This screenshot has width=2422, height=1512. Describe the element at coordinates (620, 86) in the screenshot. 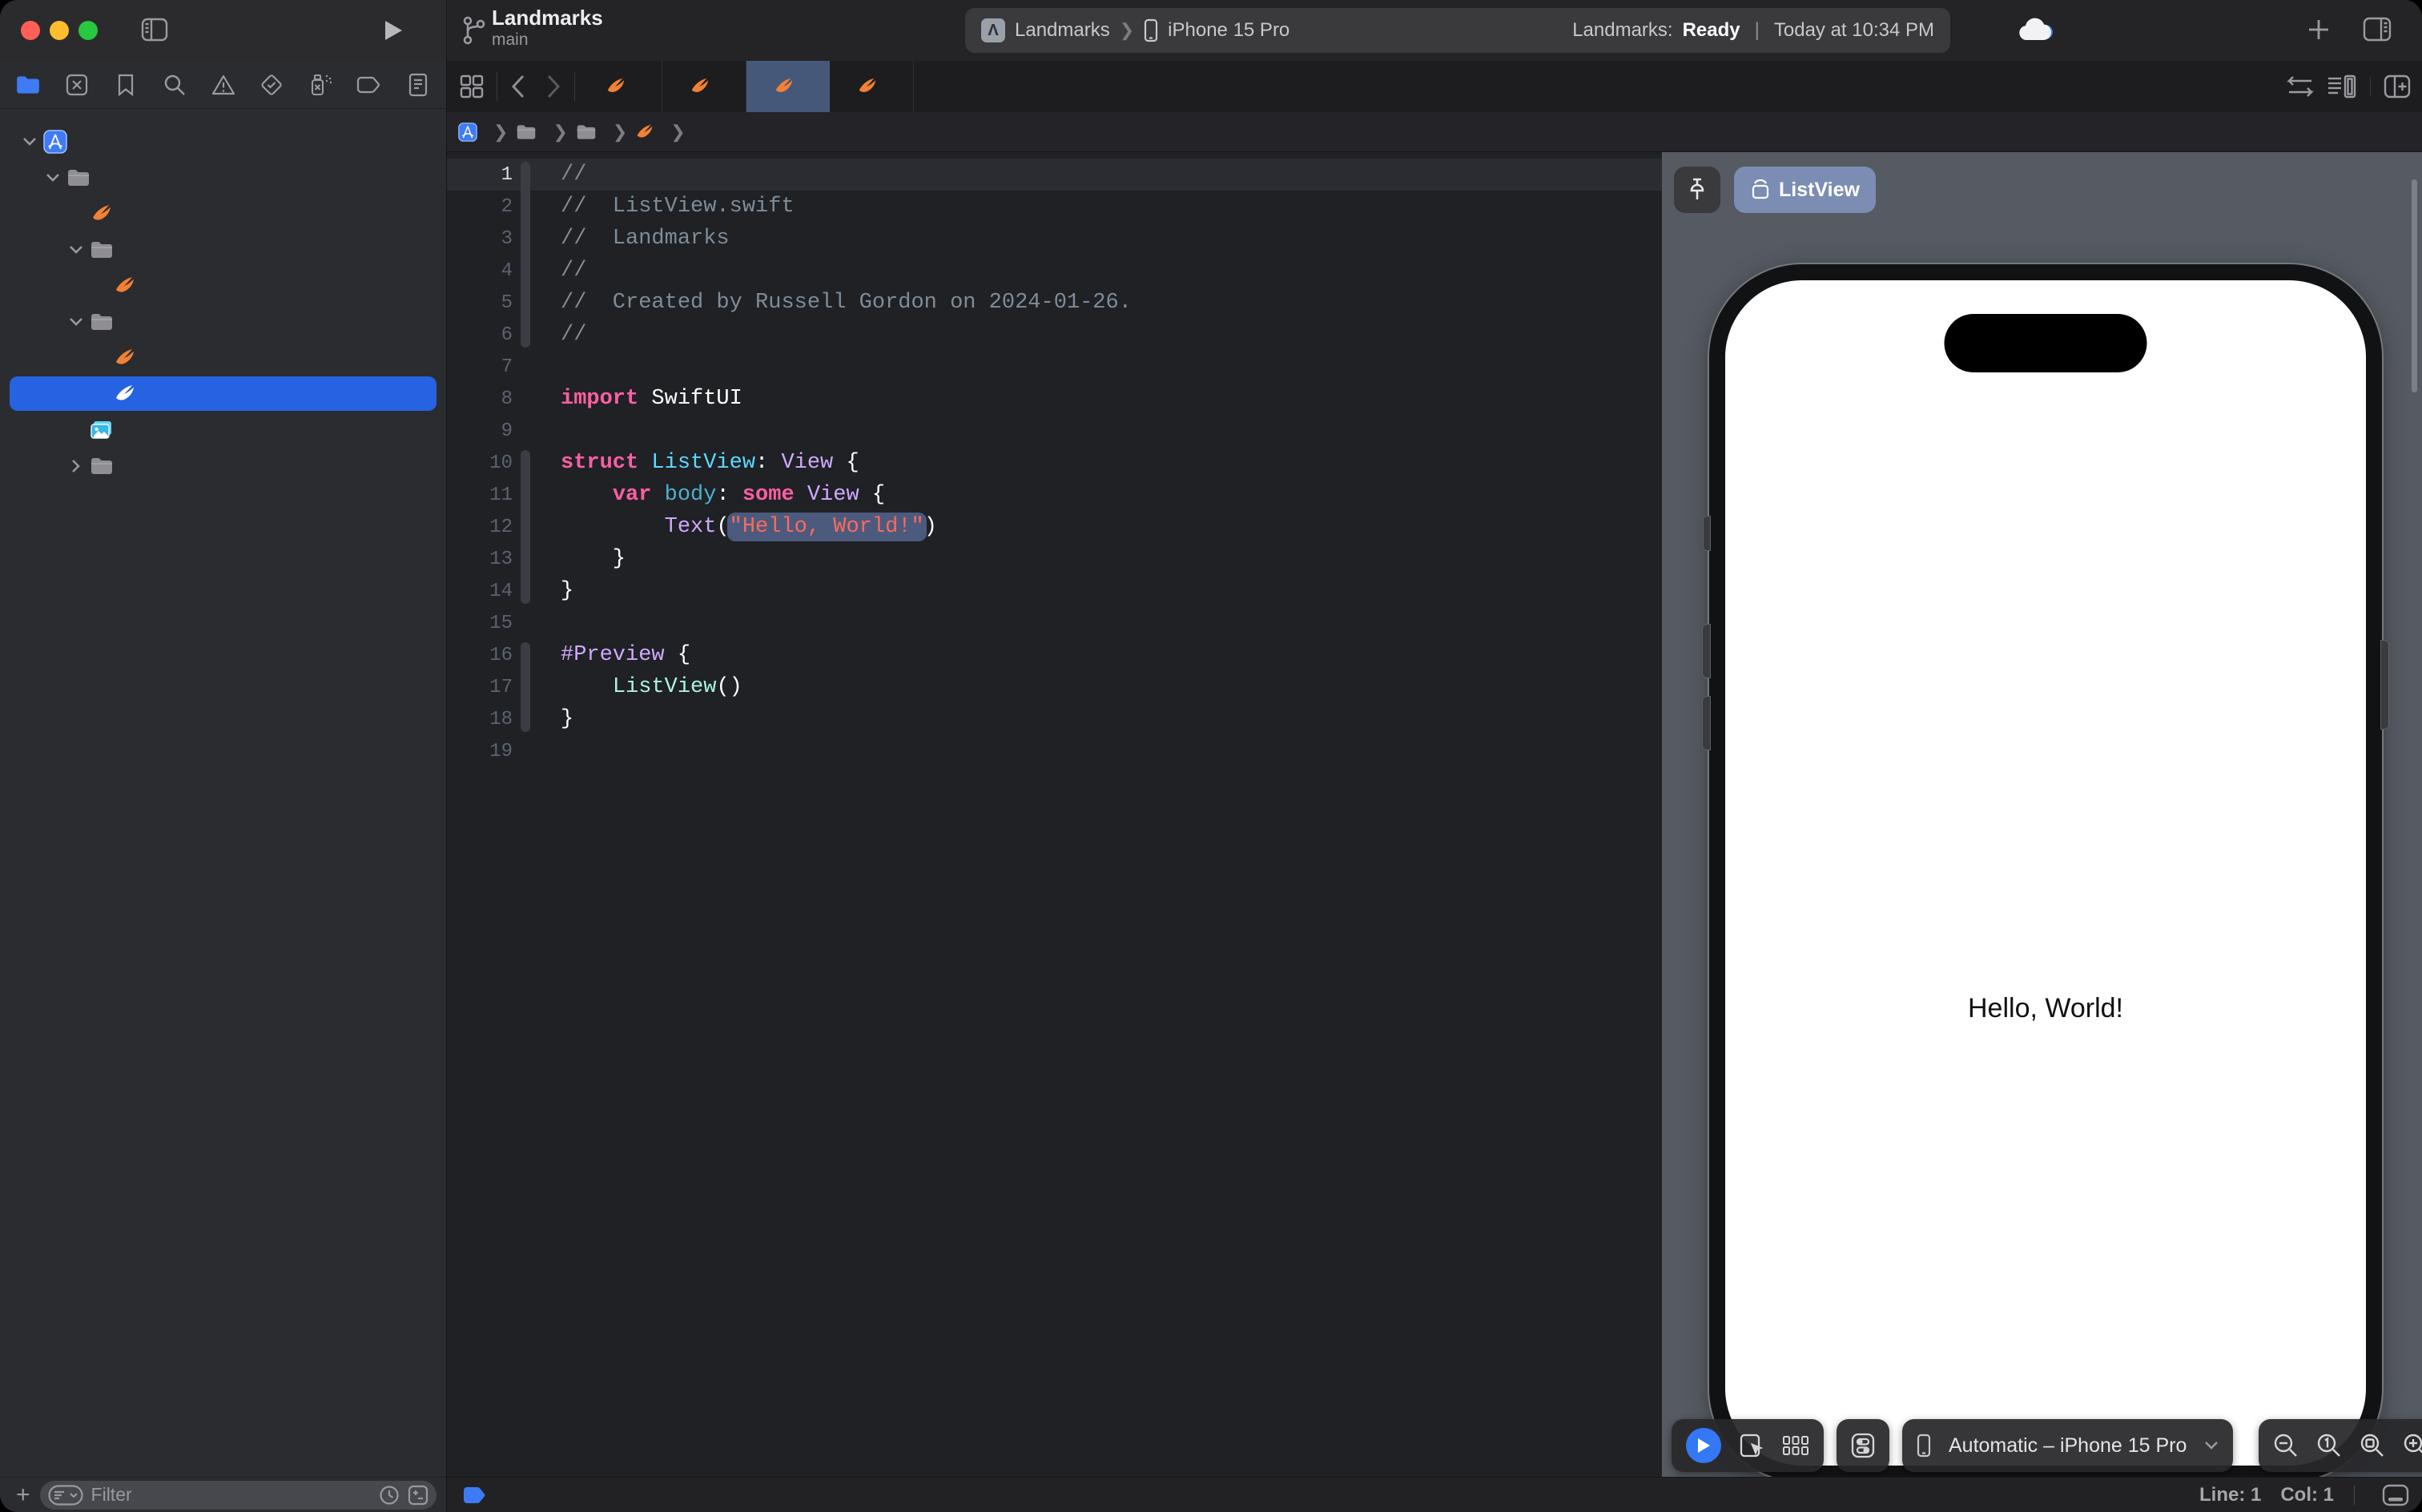

I see `tab-landmarksapp` at that location.